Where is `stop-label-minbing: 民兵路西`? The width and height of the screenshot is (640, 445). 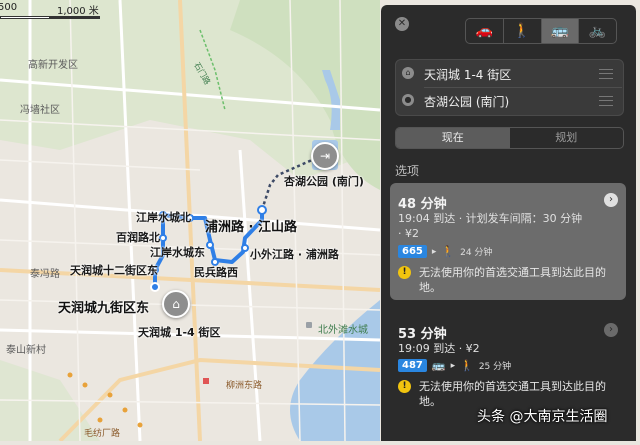
stop-label-minbing: 民兵路西 is located at coordinates (216, 272).